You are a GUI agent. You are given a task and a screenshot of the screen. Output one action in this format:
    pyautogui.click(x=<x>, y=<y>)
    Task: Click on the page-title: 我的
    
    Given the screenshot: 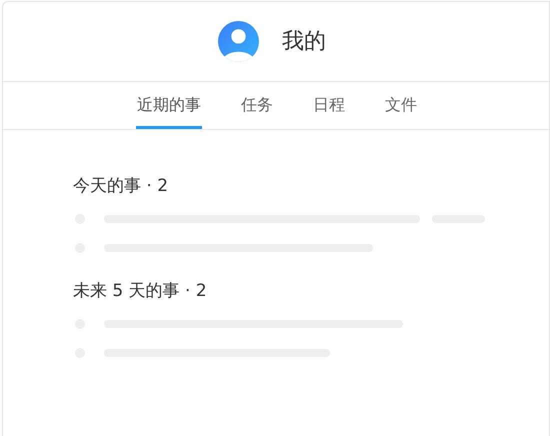 What is the action you would take?
    pyautogui.click(x=304, y=42)
    